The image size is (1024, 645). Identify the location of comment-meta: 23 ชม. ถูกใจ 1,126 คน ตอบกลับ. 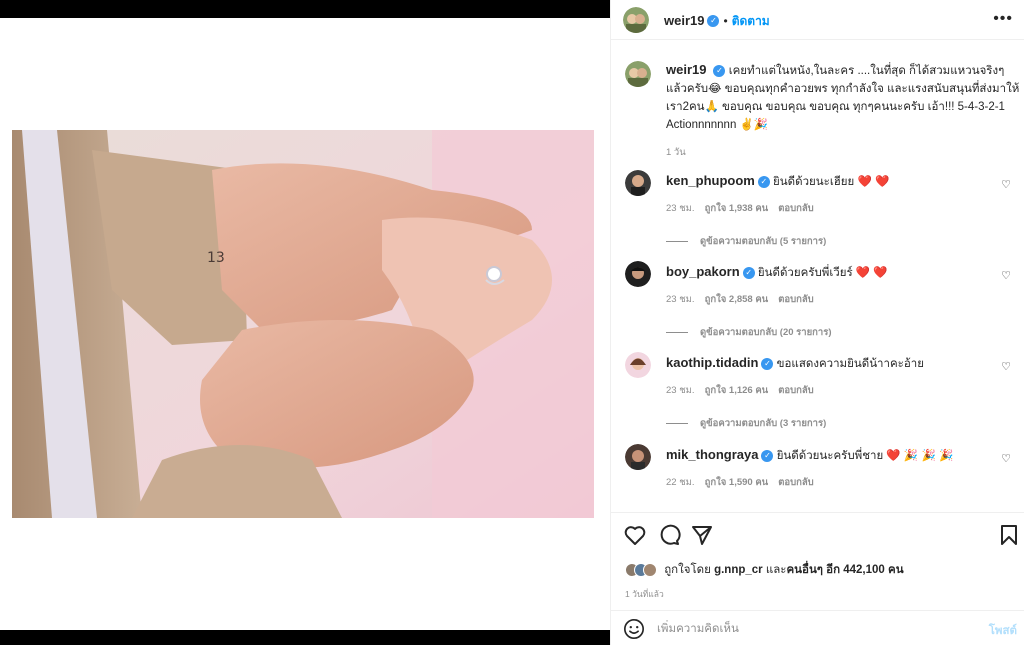
(745, 390).